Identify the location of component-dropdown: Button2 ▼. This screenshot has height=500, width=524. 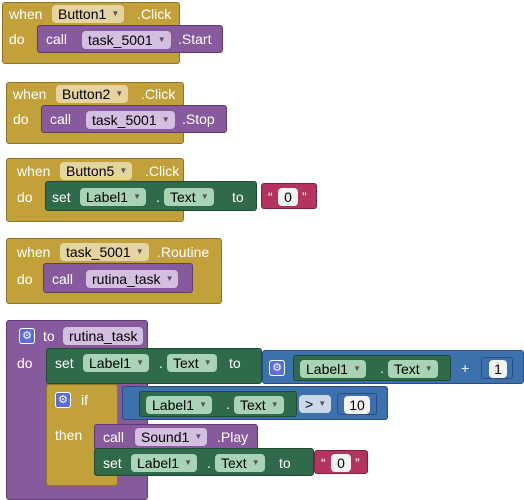
(92, 94).